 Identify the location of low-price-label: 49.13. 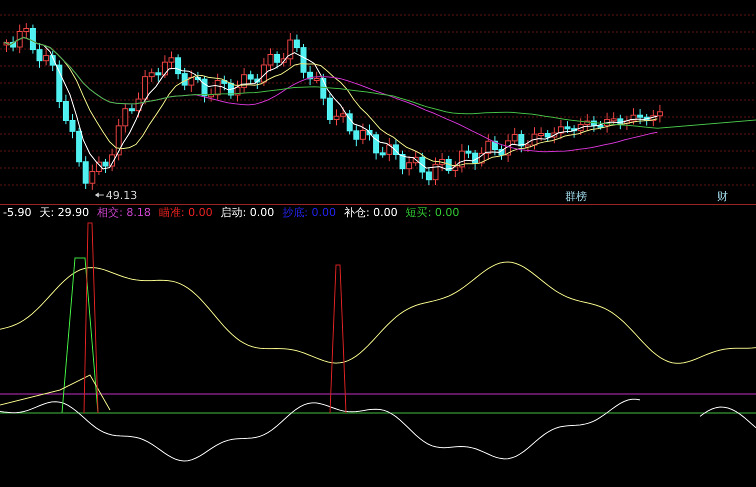
(122, 195).